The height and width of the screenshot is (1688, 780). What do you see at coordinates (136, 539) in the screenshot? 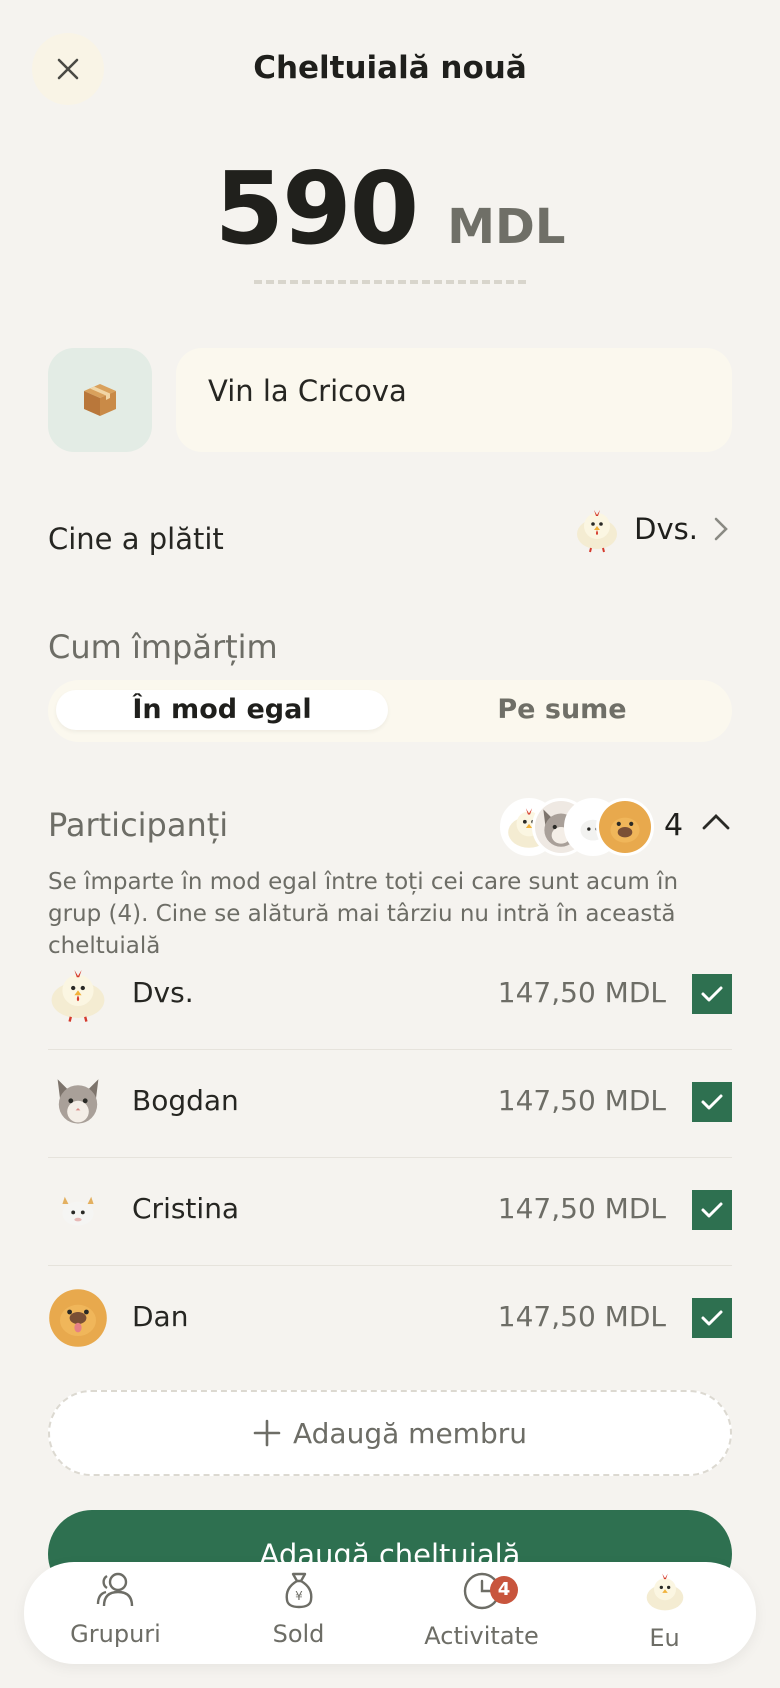
I see `paid-by-label: Cine a plătit` at bounding box center [136, 539].